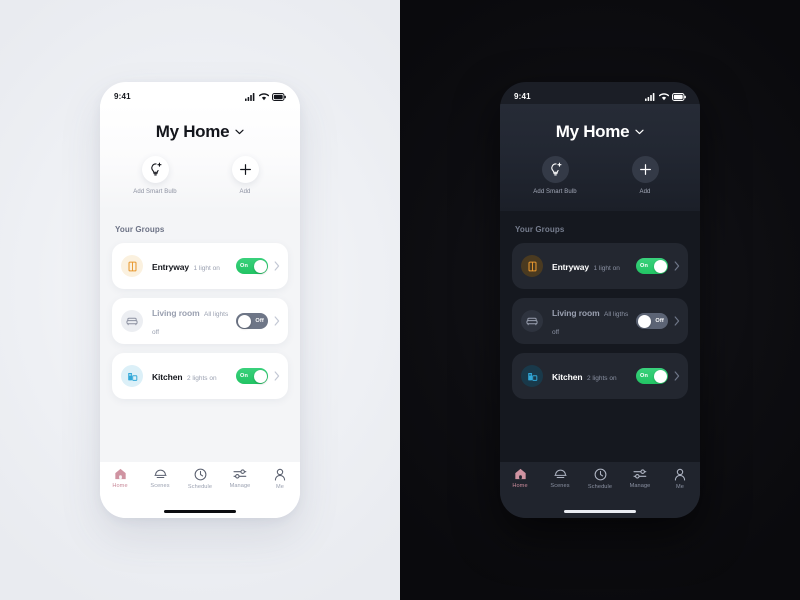 The height and width of the screenshot is (600, 800). Describe the element at coordinates (167, 377) in the screenshot. I see `group-name: Kitchen` at that location.